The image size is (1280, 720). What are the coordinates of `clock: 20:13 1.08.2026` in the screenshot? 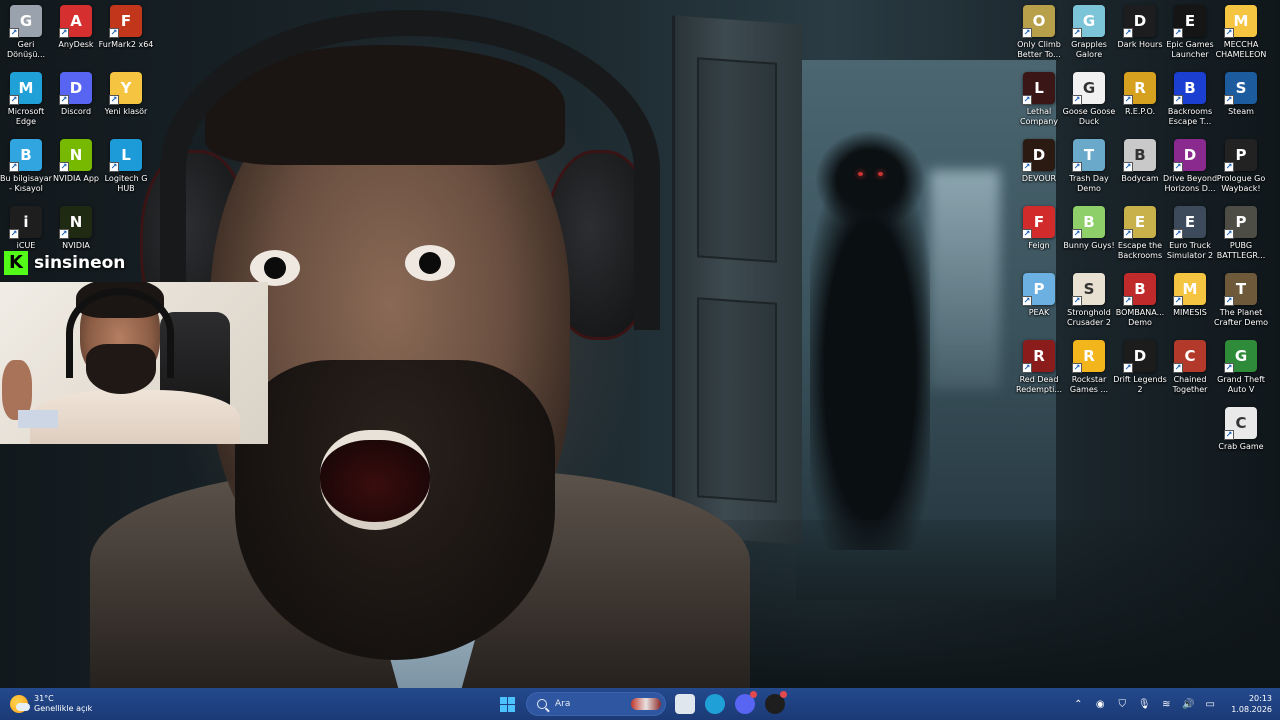 It's located at (1251, 704).